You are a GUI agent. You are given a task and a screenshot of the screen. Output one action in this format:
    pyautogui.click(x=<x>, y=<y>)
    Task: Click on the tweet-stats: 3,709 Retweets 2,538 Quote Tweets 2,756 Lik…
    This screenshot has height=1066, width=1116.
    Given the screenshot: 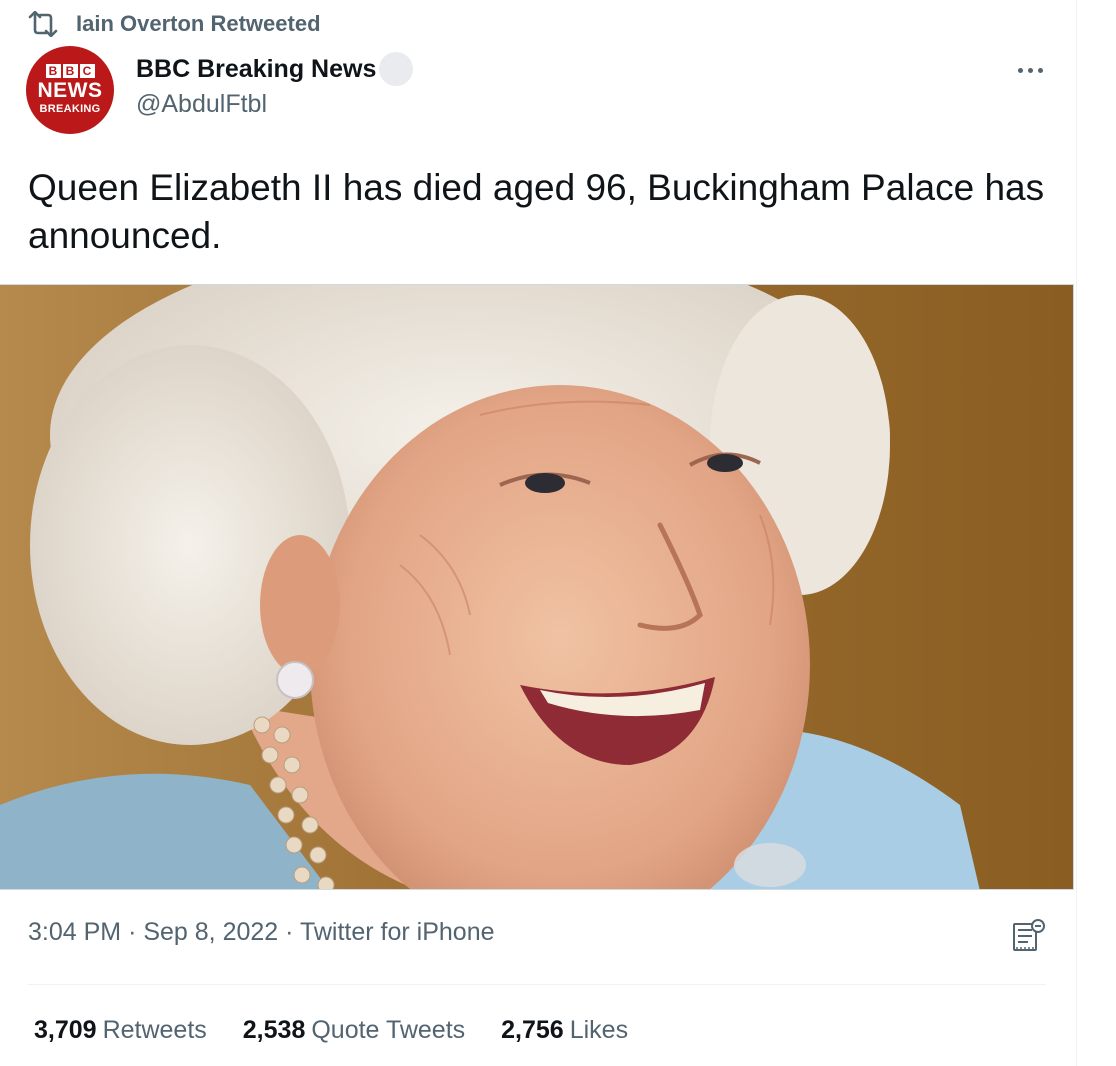 What is the action you would take?
    pyautogui.click(x=349, y=1030)
    